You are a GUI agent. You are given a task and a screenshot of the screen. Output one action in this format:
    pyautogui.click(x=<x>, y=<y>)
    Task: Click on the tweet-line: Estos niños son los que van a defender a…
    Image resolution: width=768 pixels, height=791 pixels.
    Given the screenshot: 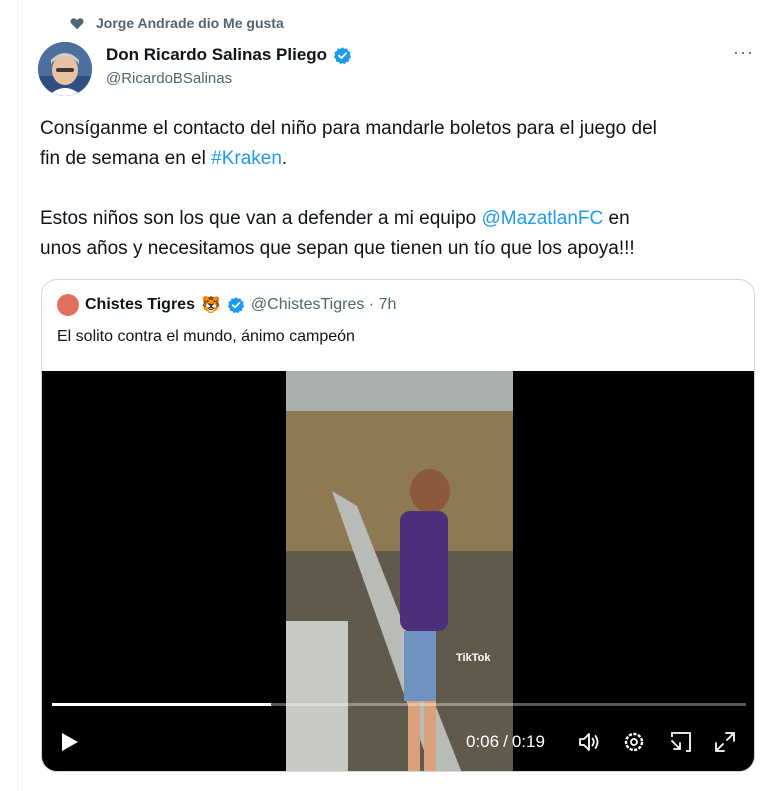 What is the action you would take?
    pyautogui.click(x=400, y=219)
    